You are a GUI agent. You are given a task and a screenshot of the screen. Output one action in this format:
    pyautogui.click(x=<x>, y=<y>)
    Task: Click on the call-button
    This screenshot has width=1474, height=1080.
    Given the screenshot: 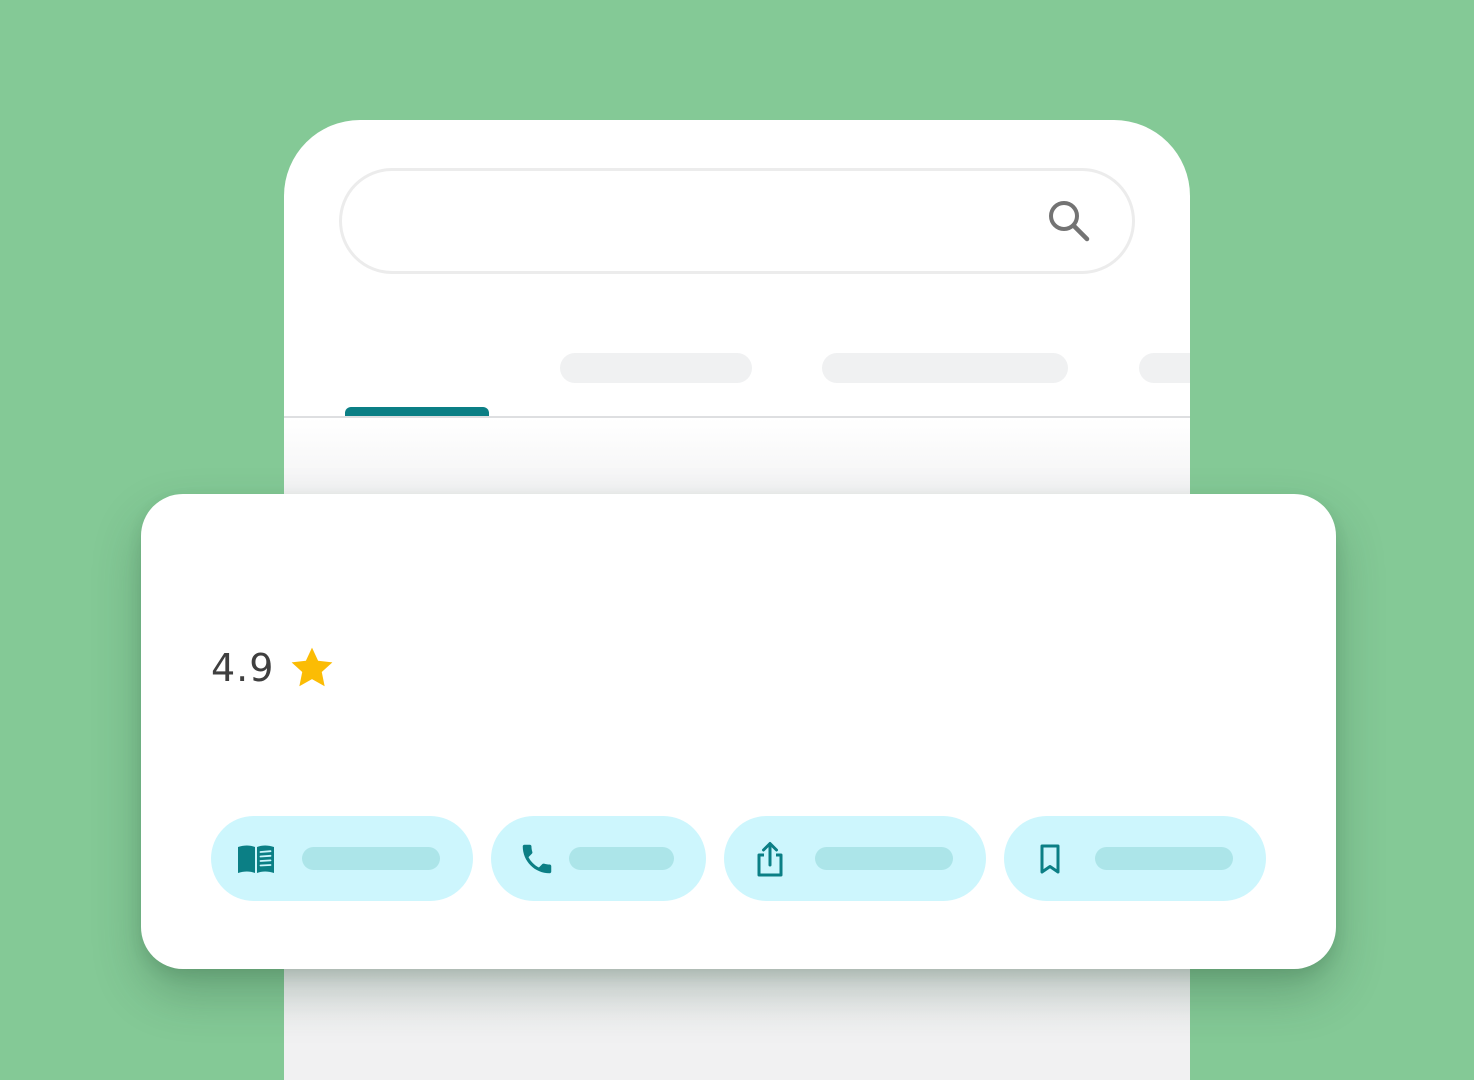 What is the action you would take?
    pyautogui.click(x=598, y=858)
    